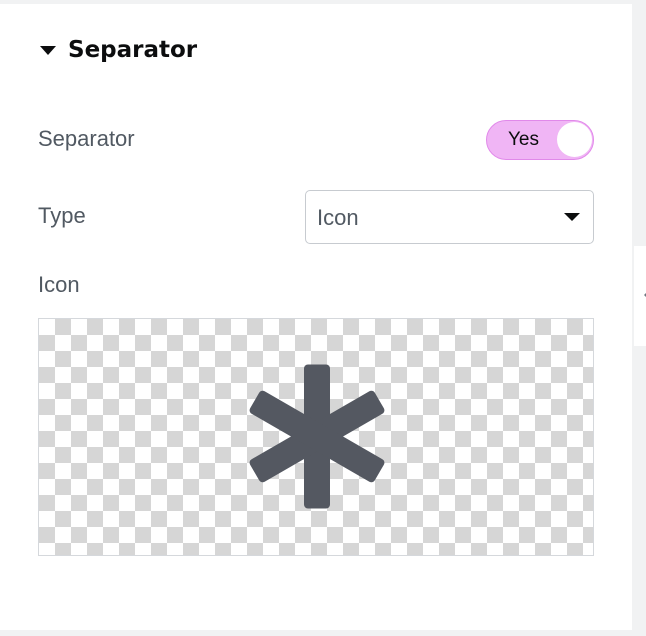 This screenshot has width=646, height=636. What do you see at coordinates (523, 139) in the screenshot?
I see `toggle-text: Yes` at bounding box center [523, 139].